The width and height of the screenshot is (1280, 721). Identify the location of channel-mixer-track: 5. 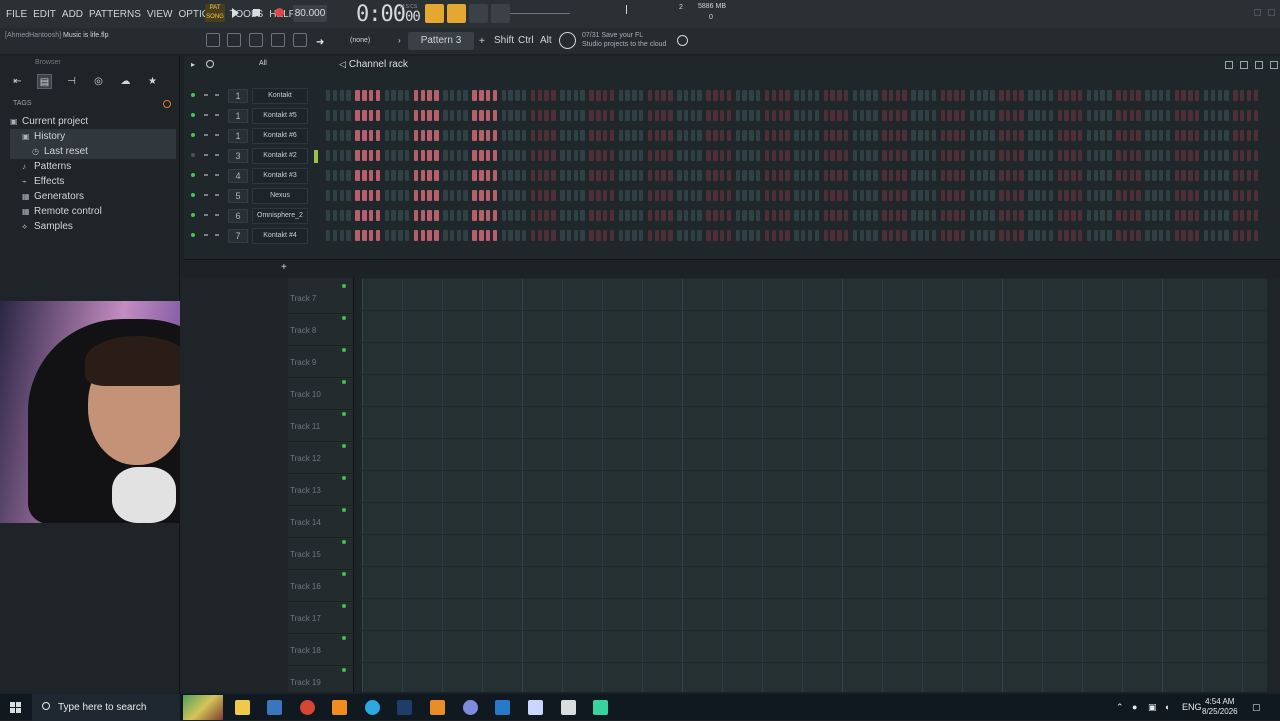
(238, 196).